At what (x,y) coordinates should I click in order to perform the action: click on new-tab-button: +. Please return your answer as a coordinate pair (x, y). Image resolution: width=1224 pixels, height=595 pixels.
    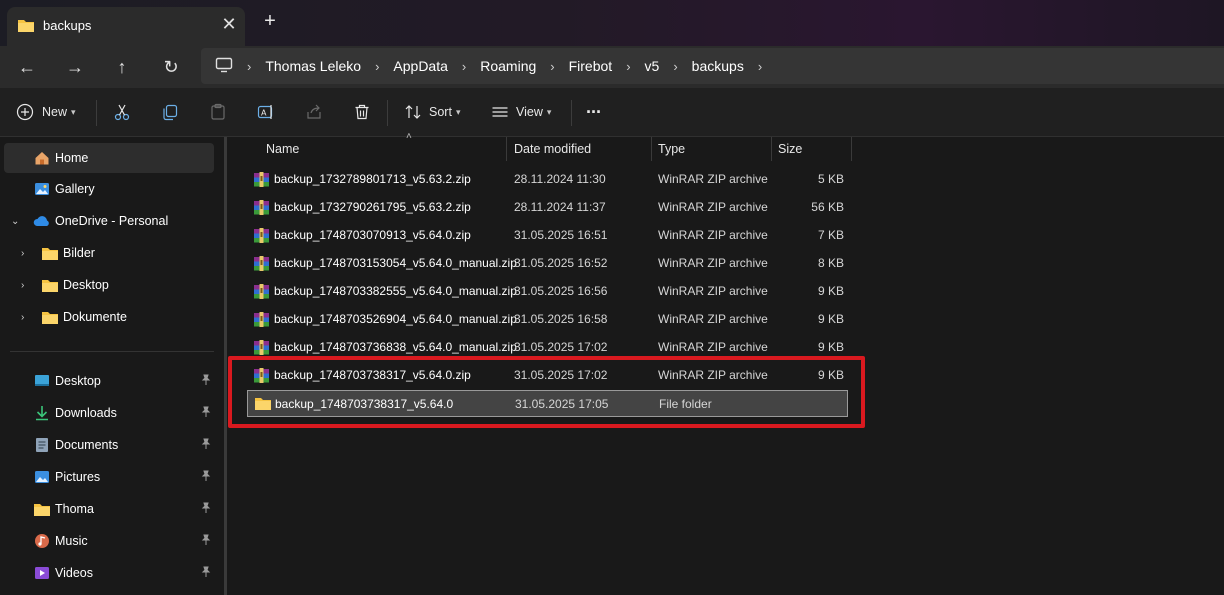
    Looking at the image, I should click on (270, 21).